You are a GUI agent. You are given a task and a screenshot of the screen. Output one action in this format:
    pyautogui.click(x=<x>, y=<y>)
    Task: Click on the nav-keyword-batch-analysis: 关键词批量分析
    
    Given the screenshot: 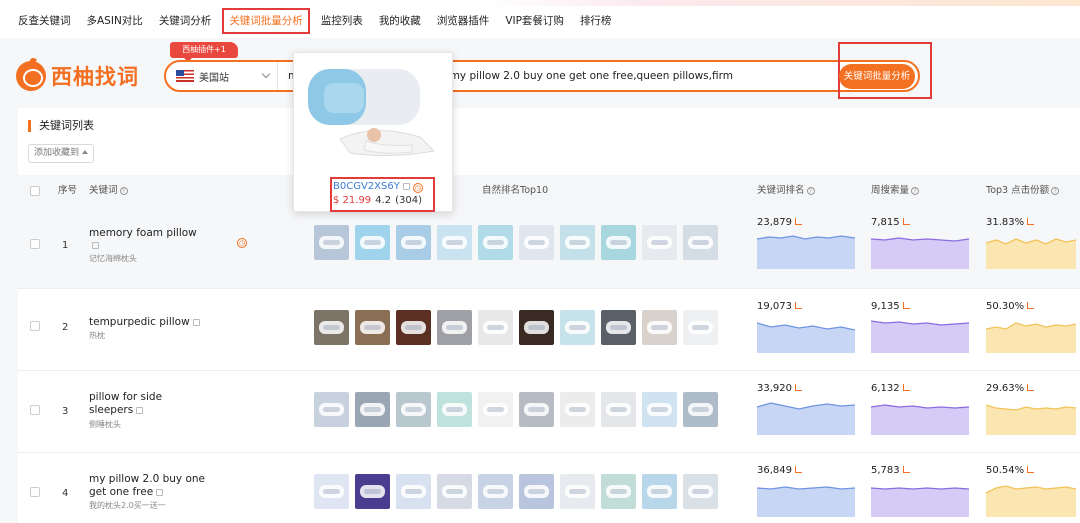 What is the action you would take?
    pyautogui.click(x=266, y=21)
    